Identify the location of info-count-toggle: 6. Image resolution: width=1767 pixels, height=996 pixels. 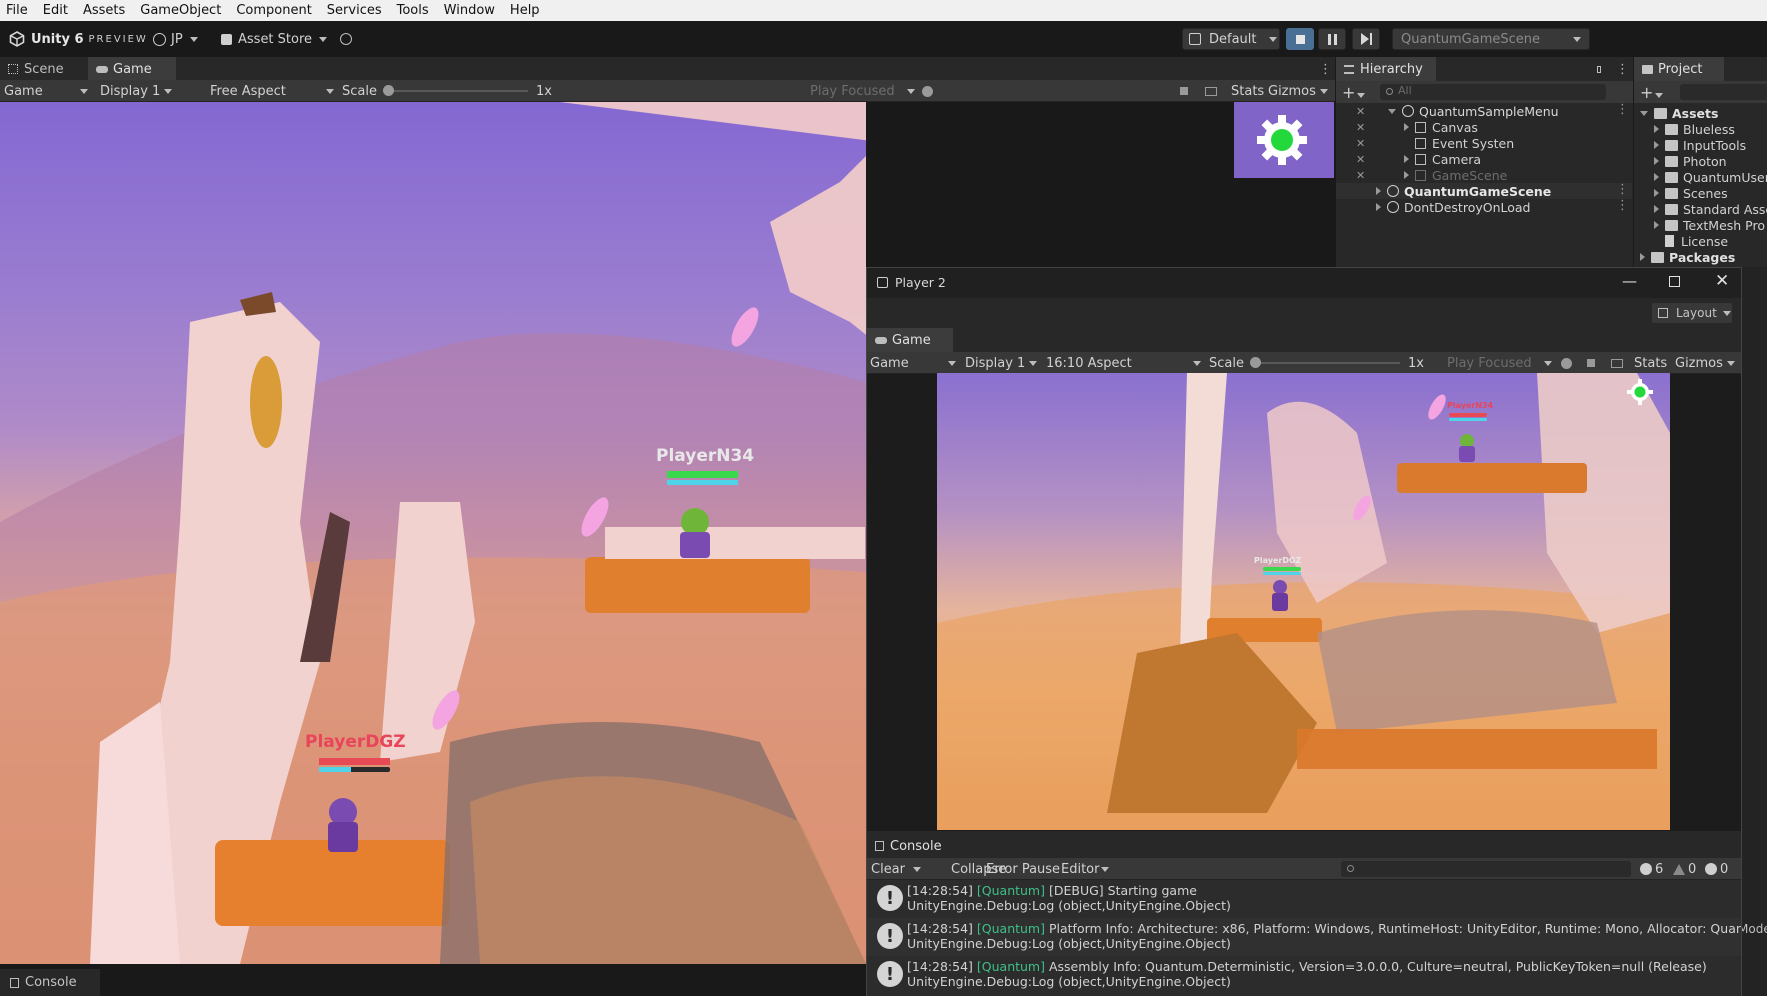
(1651, 869).